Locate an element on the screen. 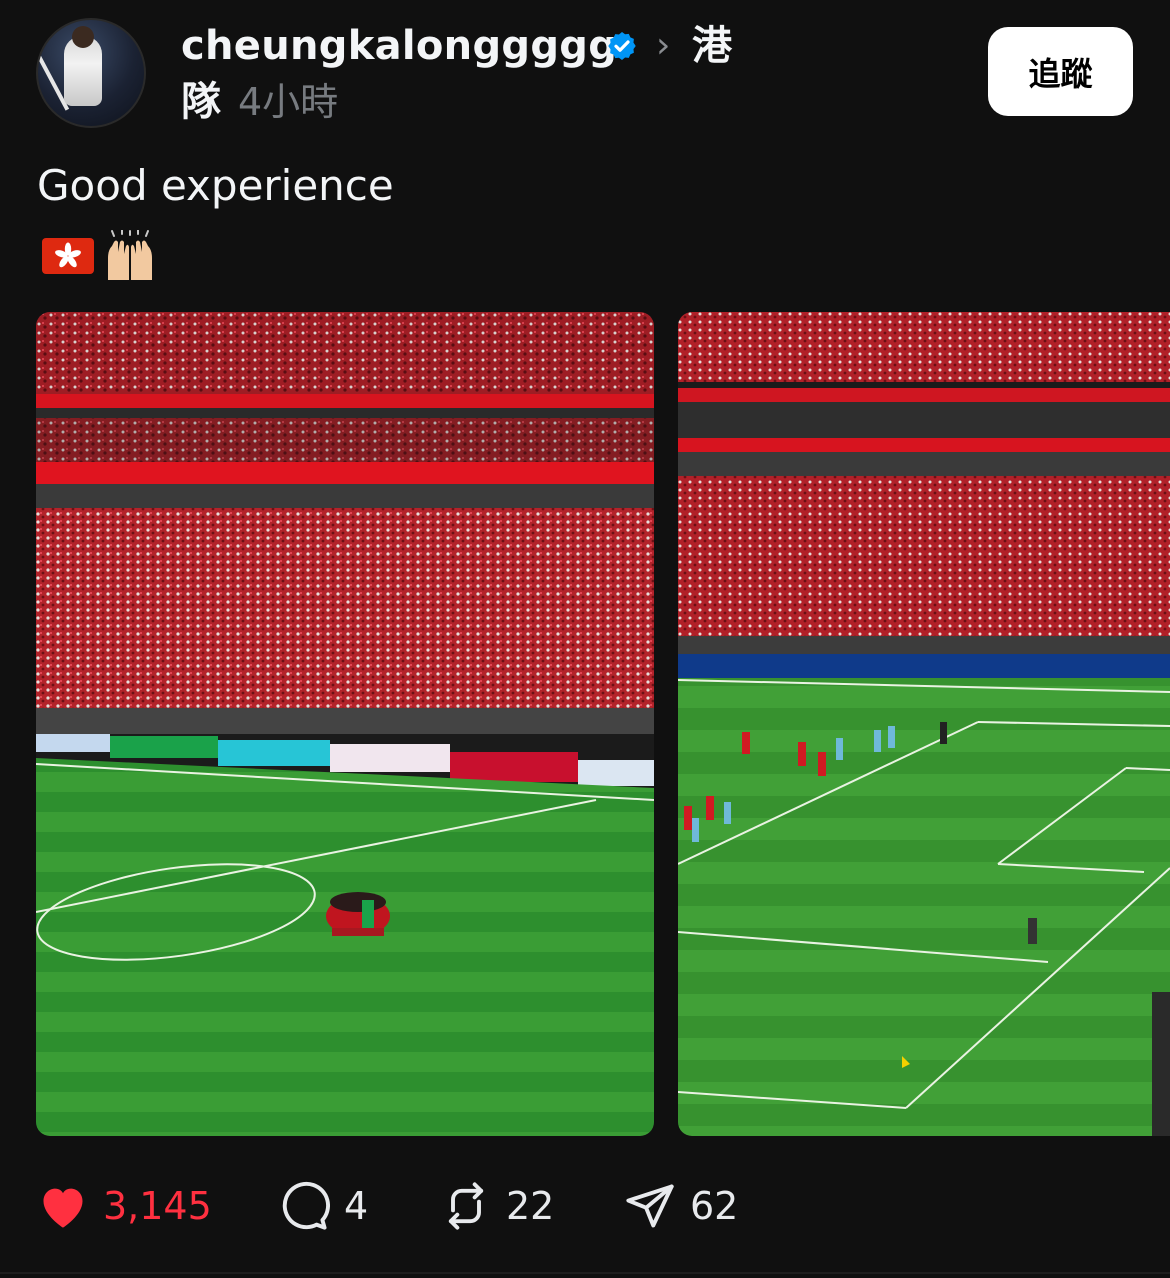 Image resolution: width=1170 pixels, height=1278 pixels. action-bar: 3,145 4 22 62 is located at coordinates (585, 1206).